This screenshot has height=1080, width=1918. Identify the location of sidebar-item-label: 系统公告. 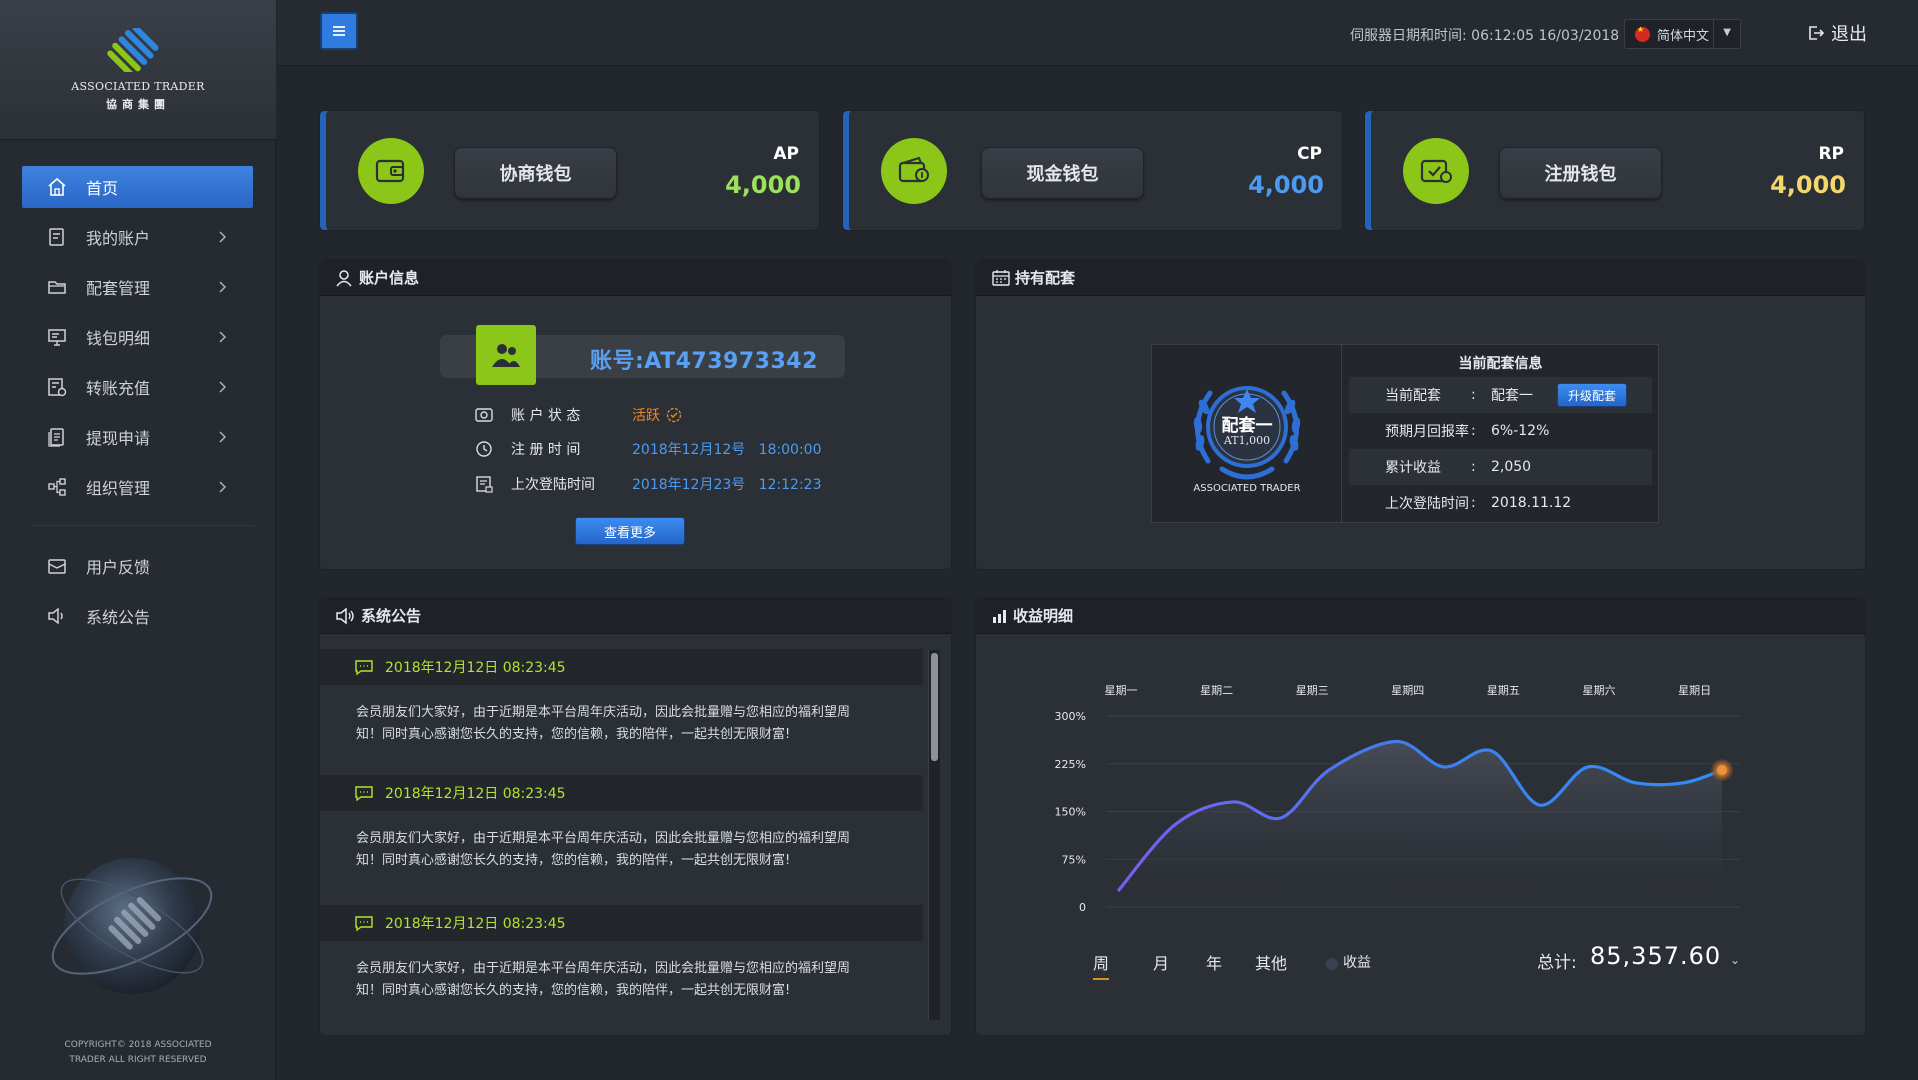
(118, 617).